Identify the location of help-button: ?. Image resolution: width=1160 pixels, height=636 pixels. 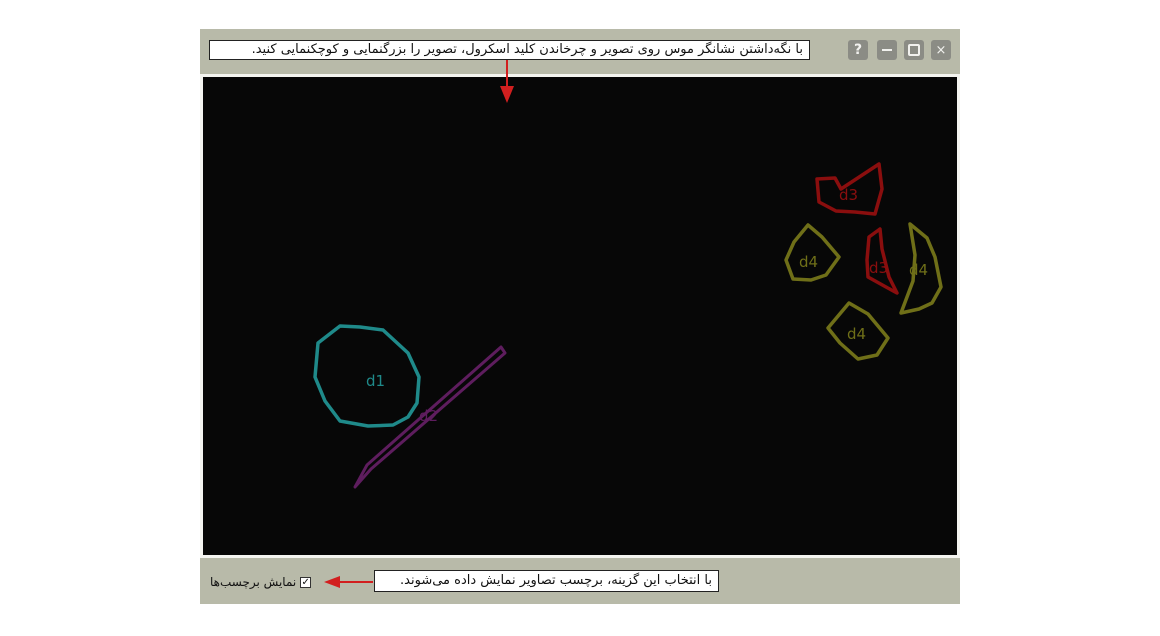
(858, 50).